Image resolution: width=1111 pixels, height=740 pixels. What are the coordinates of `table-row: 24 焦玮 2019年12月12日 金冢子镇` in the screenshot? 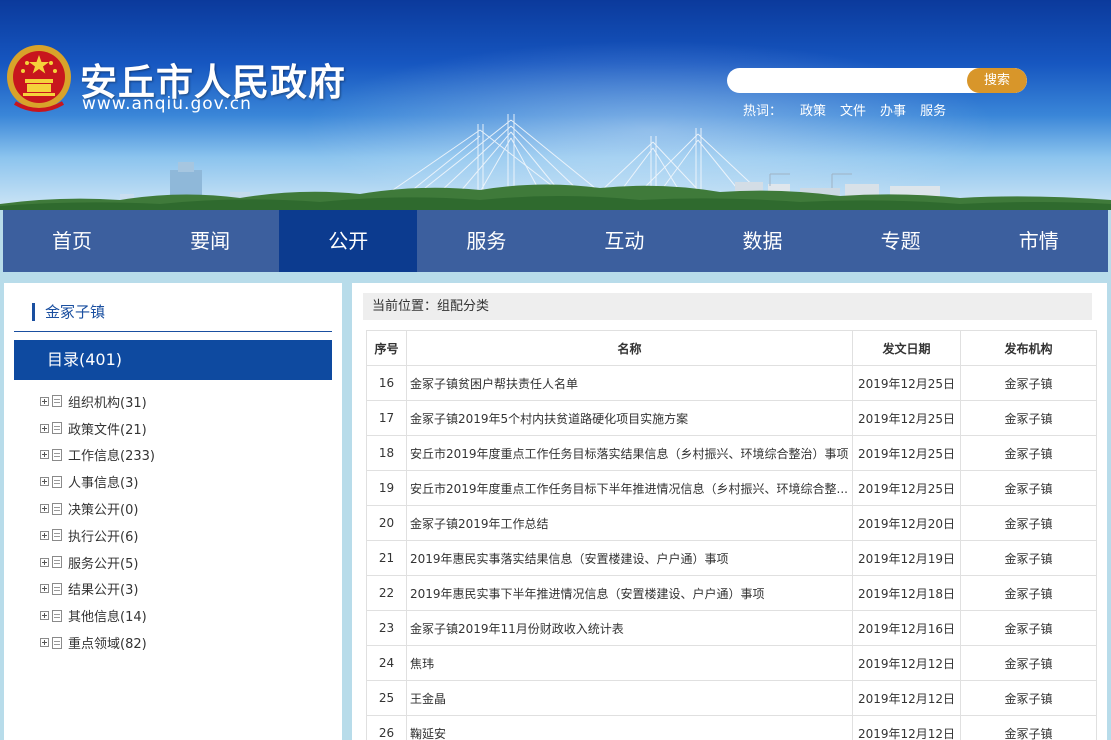 It's located at (731, 663).